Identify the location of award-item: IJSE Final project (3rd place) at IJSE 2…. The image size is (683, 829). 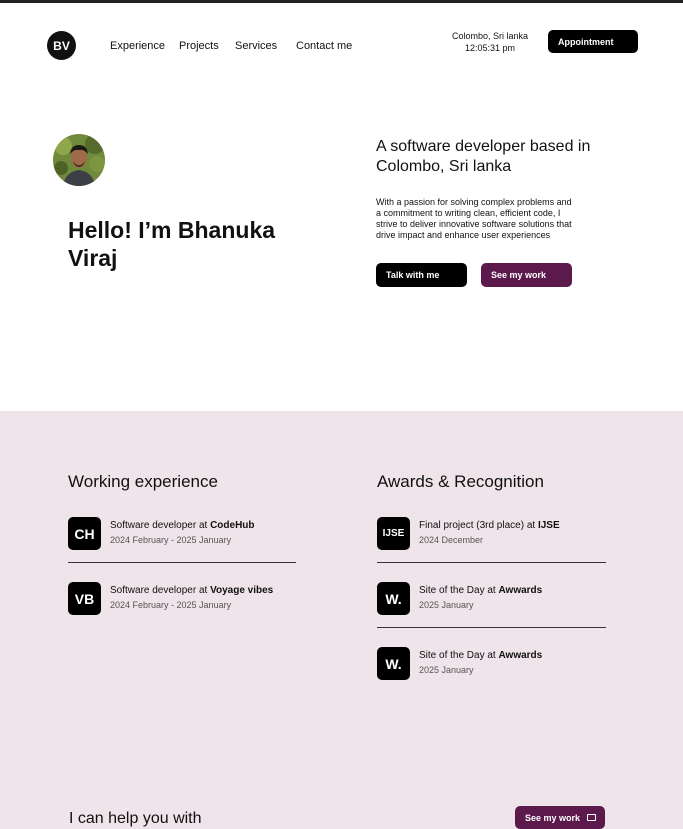
(492, 534).